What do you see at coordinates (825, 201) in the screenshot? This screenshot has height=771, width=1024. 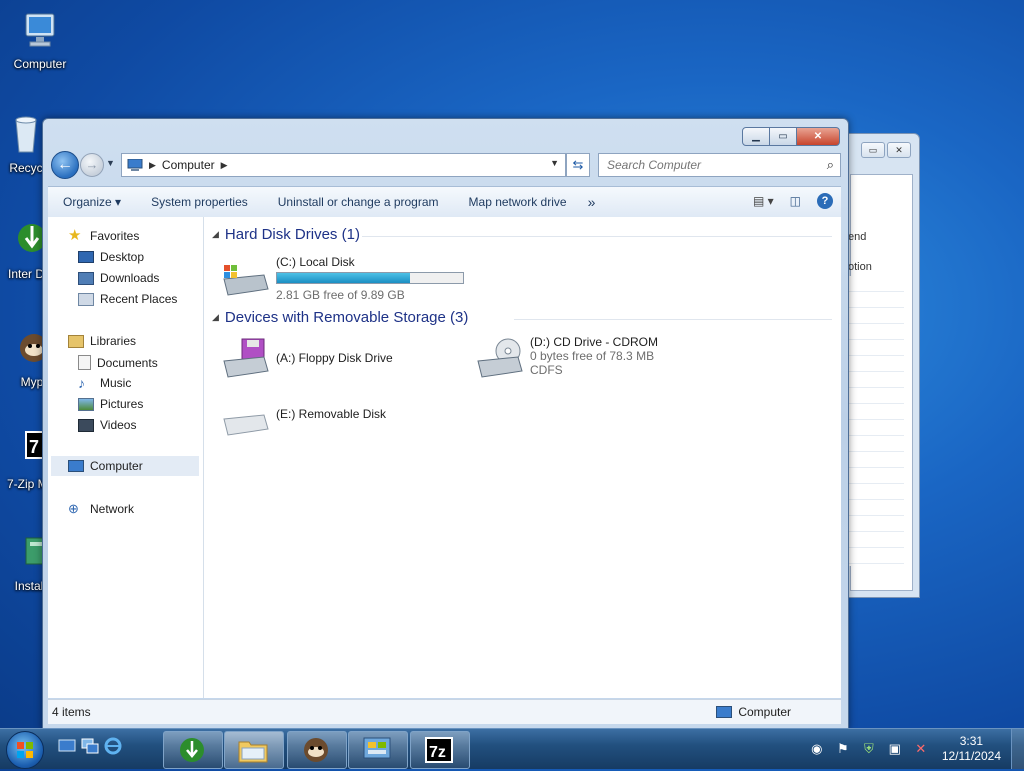 I see `help-icon: ?` at bounding box center [825, 201].